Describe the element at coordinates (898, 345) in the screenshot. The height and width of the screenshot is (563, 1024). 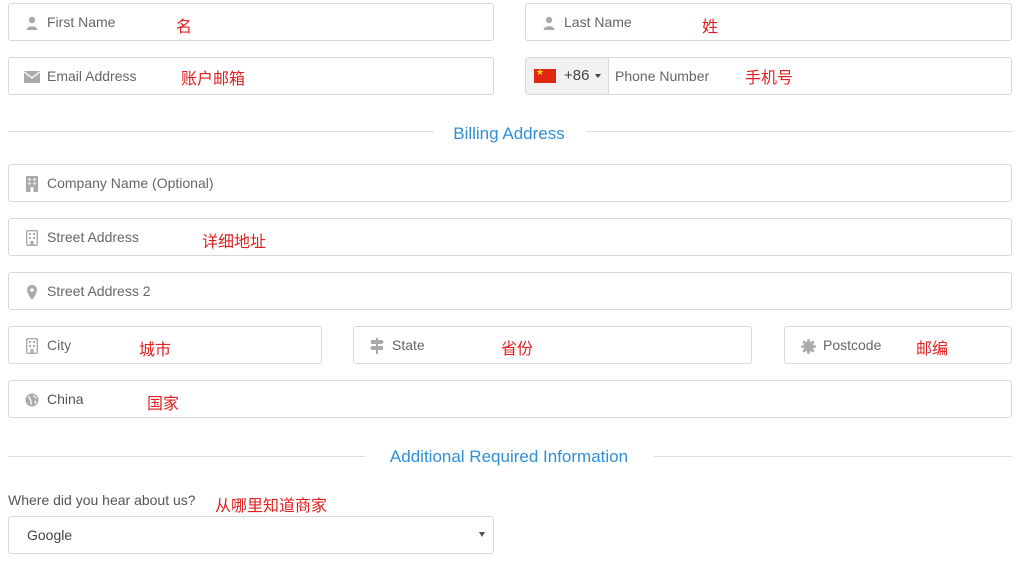
I see `postcode-field: Postcode` at that location.